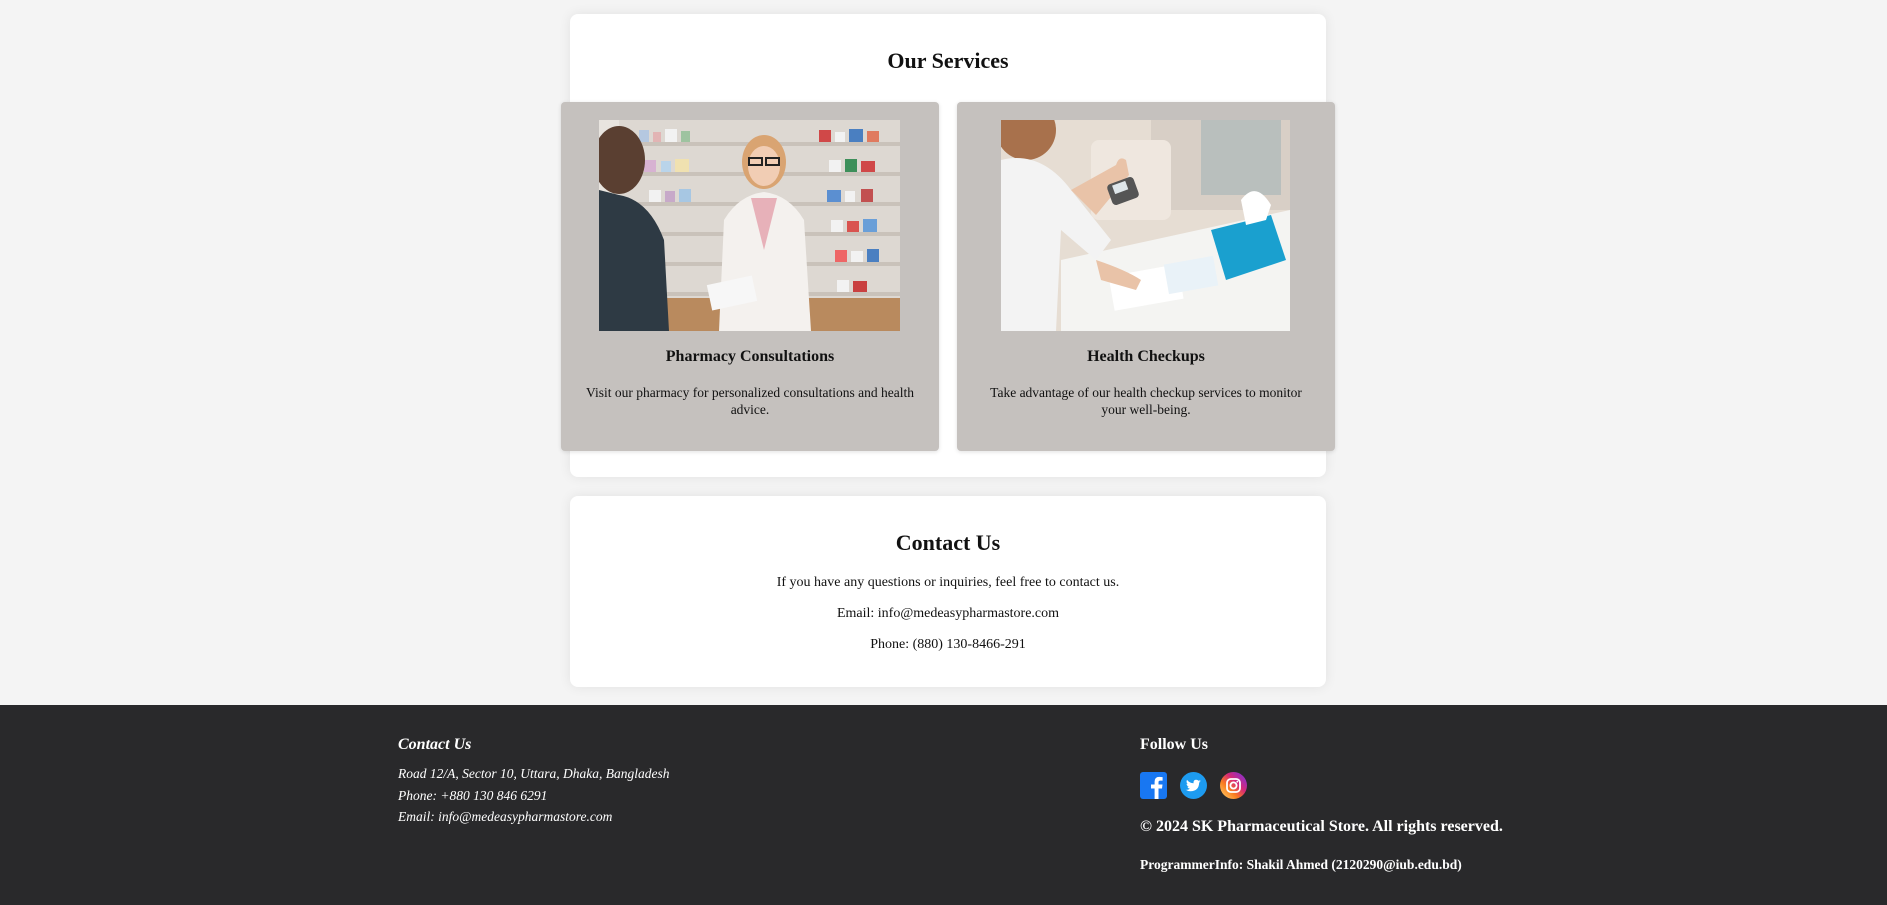 The image size is (1887, 905). I want to click on follow-title: Follow Us, so click(1174, 744).